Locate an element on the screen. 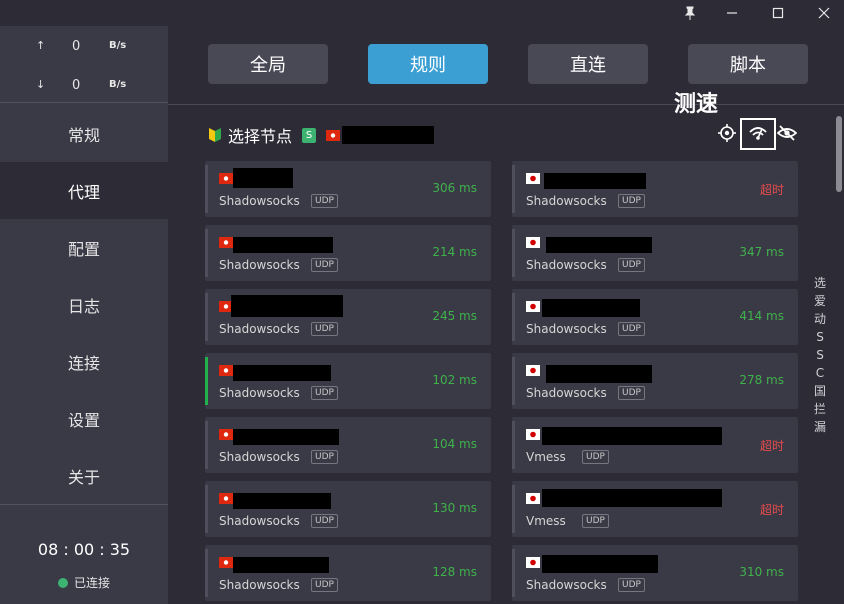 This screenshot has height=604, width=844. proxy-node-card: Shadowsocks UDP 414 ms is located at coordinates (655, 317).